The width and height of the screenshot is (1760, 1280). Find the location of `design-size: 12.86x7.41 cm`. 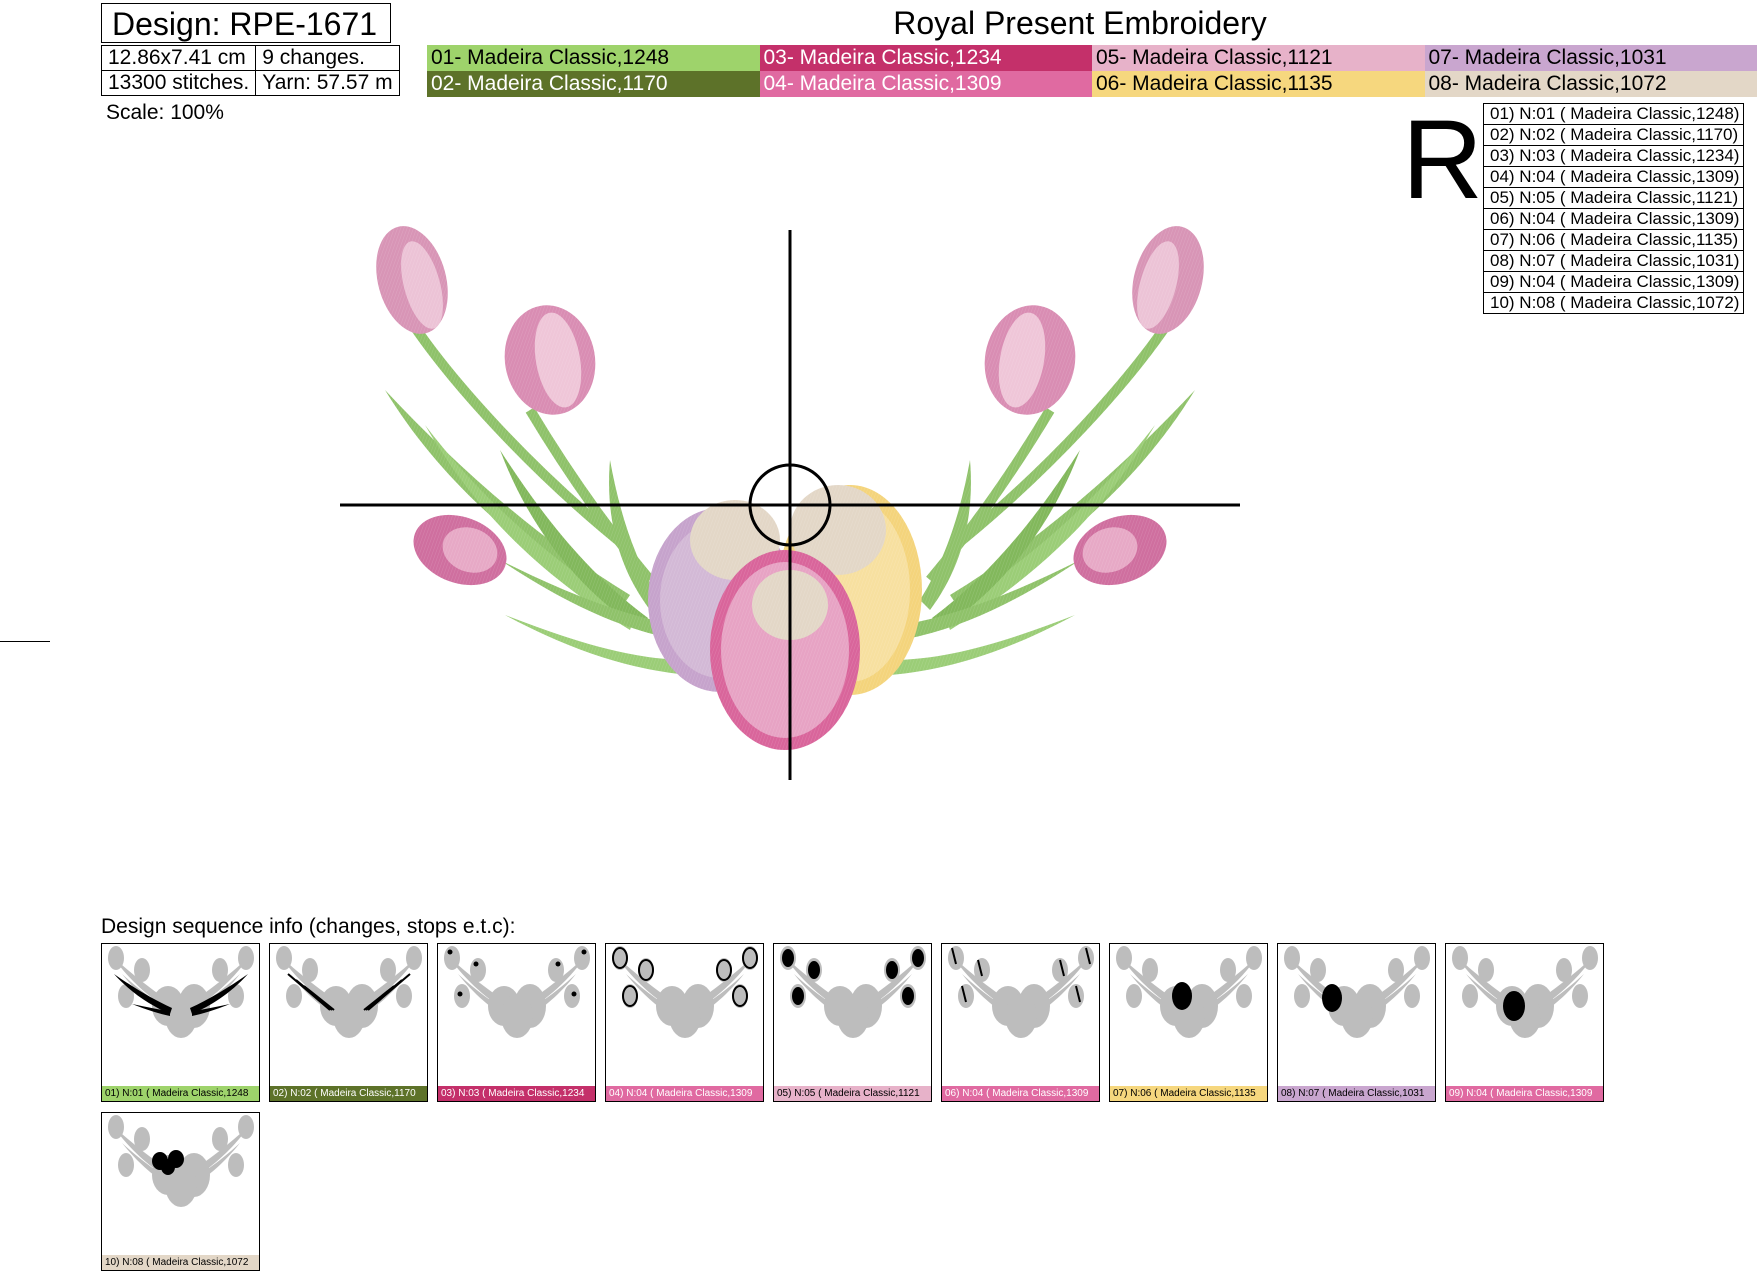

design-size: 12.86x7.41 cm is located at coordinates (178, 58).